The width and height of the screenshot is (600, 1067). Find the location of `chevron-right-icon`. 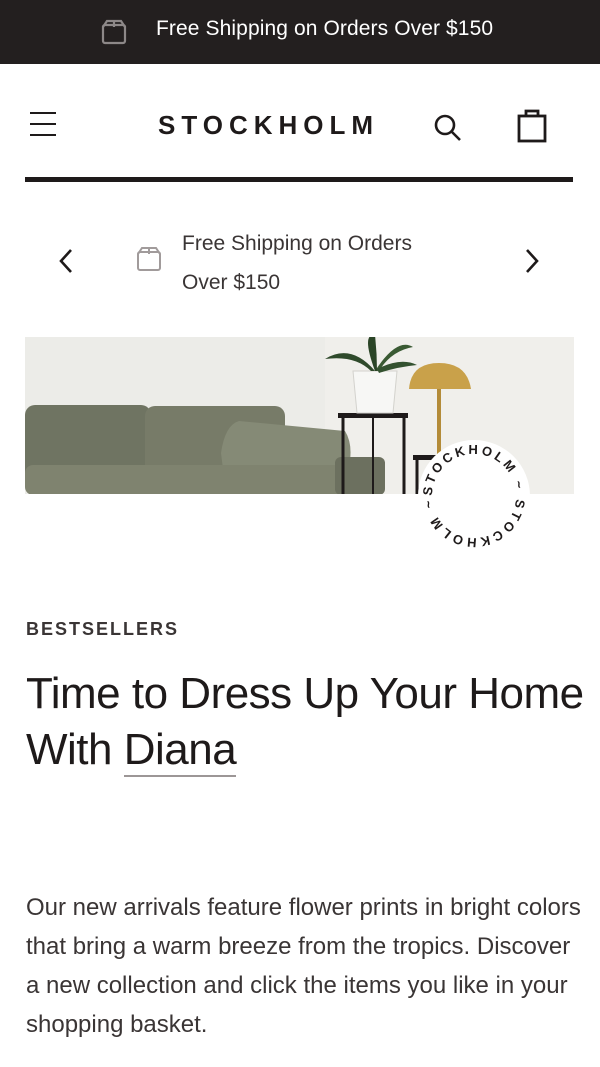

chevron-right-icon is located at coordinates (531, 261).